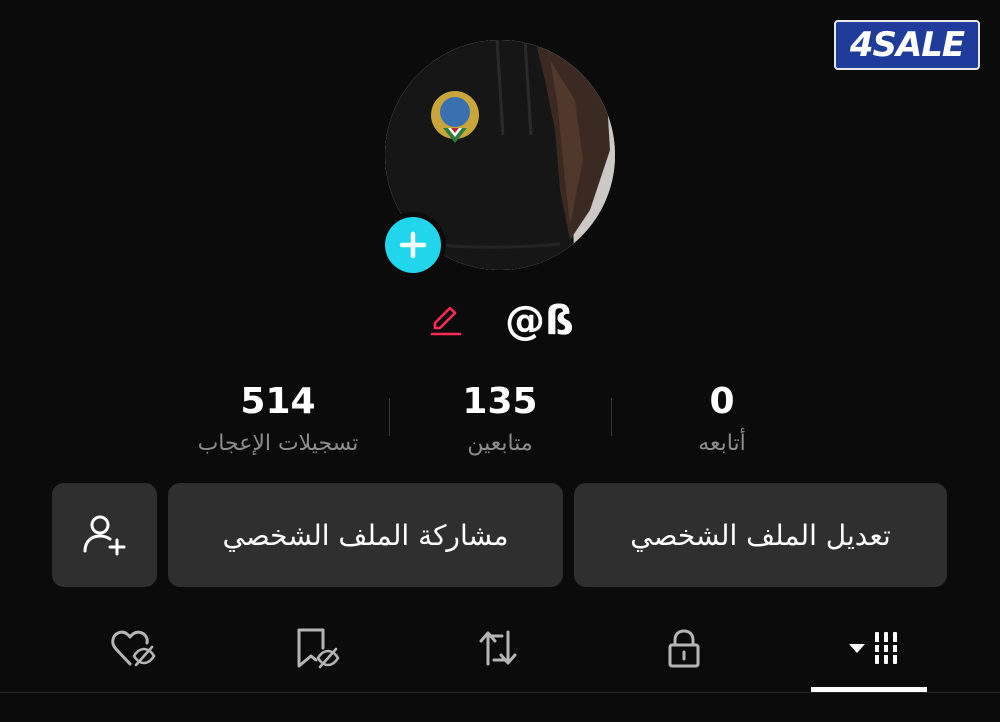  I want to click on tab-private, so click(684, 648).